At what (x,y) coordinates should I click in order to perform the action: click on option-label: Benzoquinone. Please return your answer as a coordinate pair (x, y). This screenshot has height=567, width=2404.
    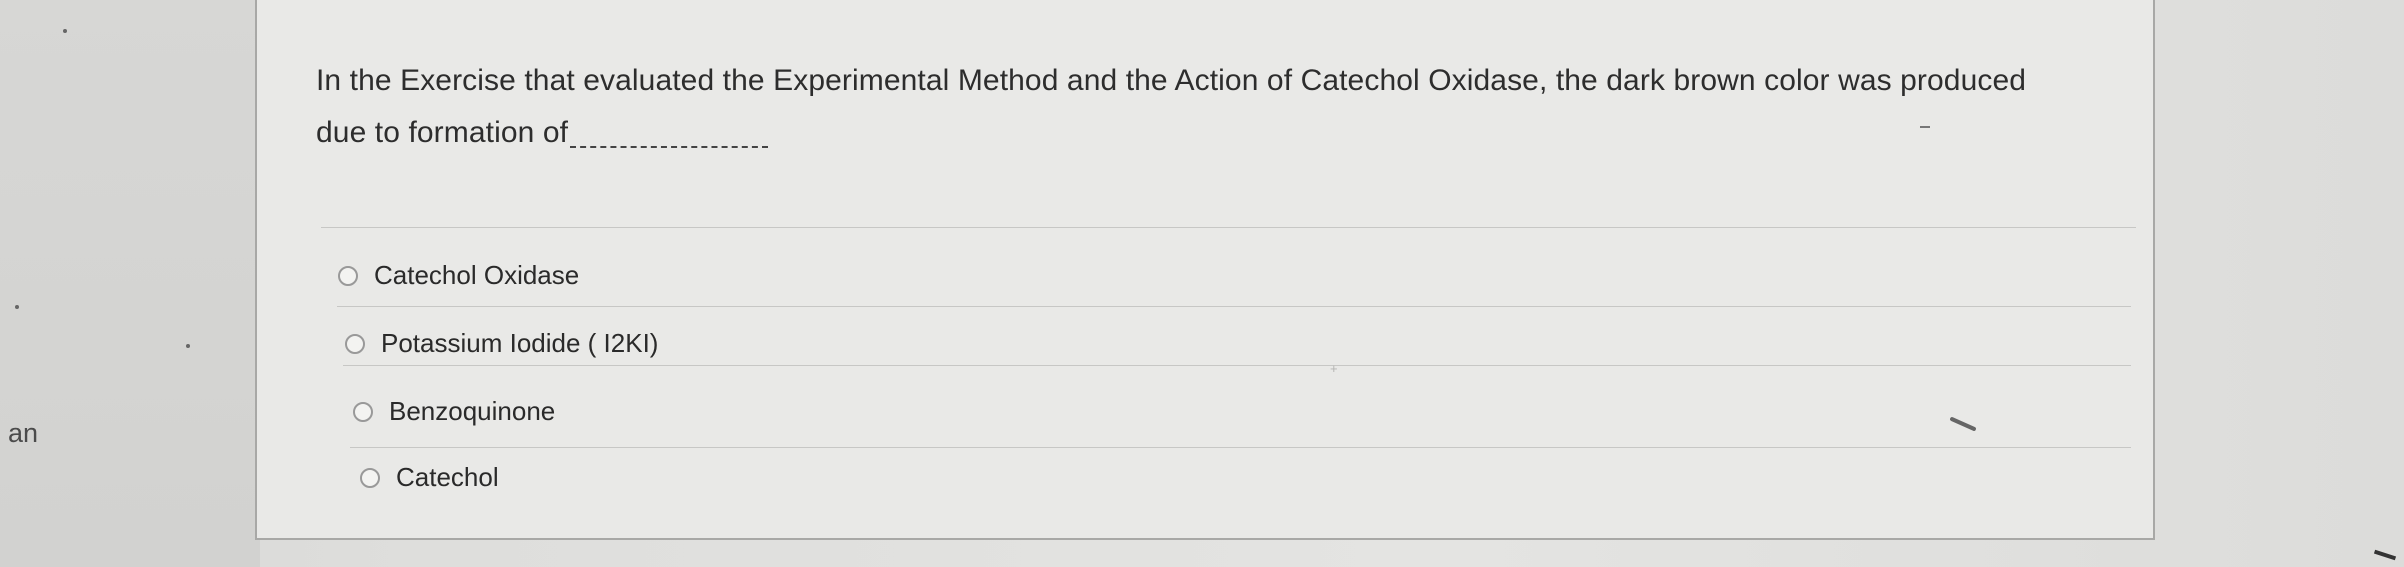
    Looking at the image, I should click on (472, 411).